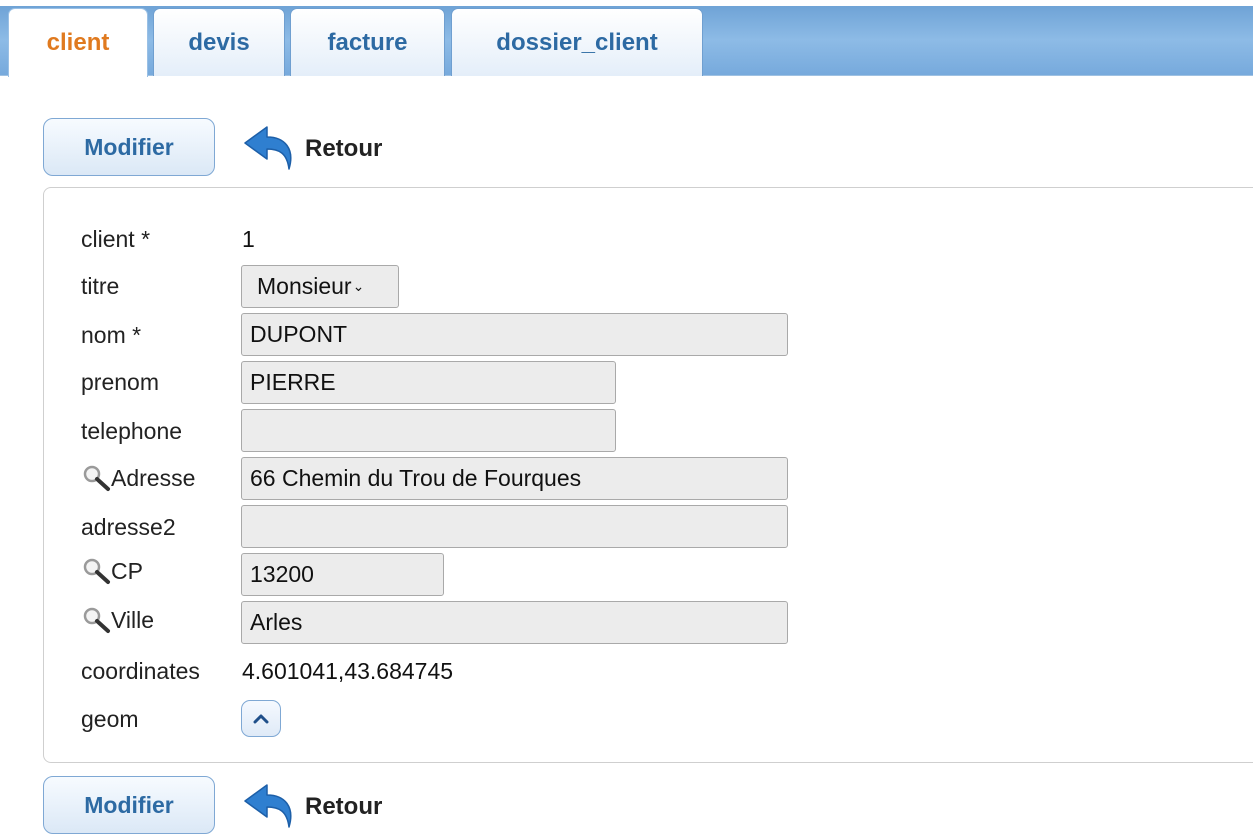  I want to click on tab-client: client, so click(78, 42).